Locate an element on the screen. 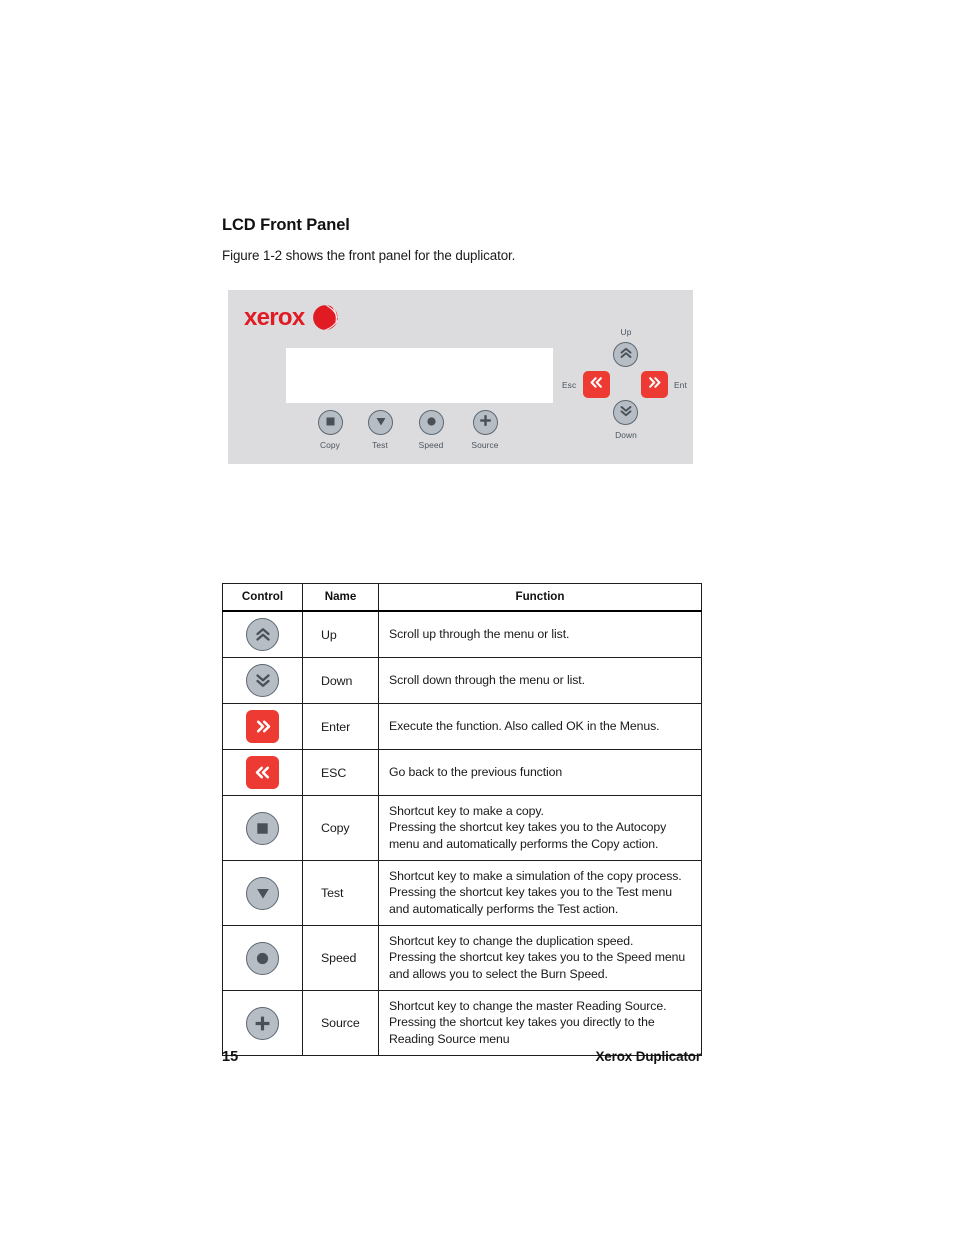 This screenshot has width=954, height=1235. panel-label-source: Source is located at coordinates (485, 445).